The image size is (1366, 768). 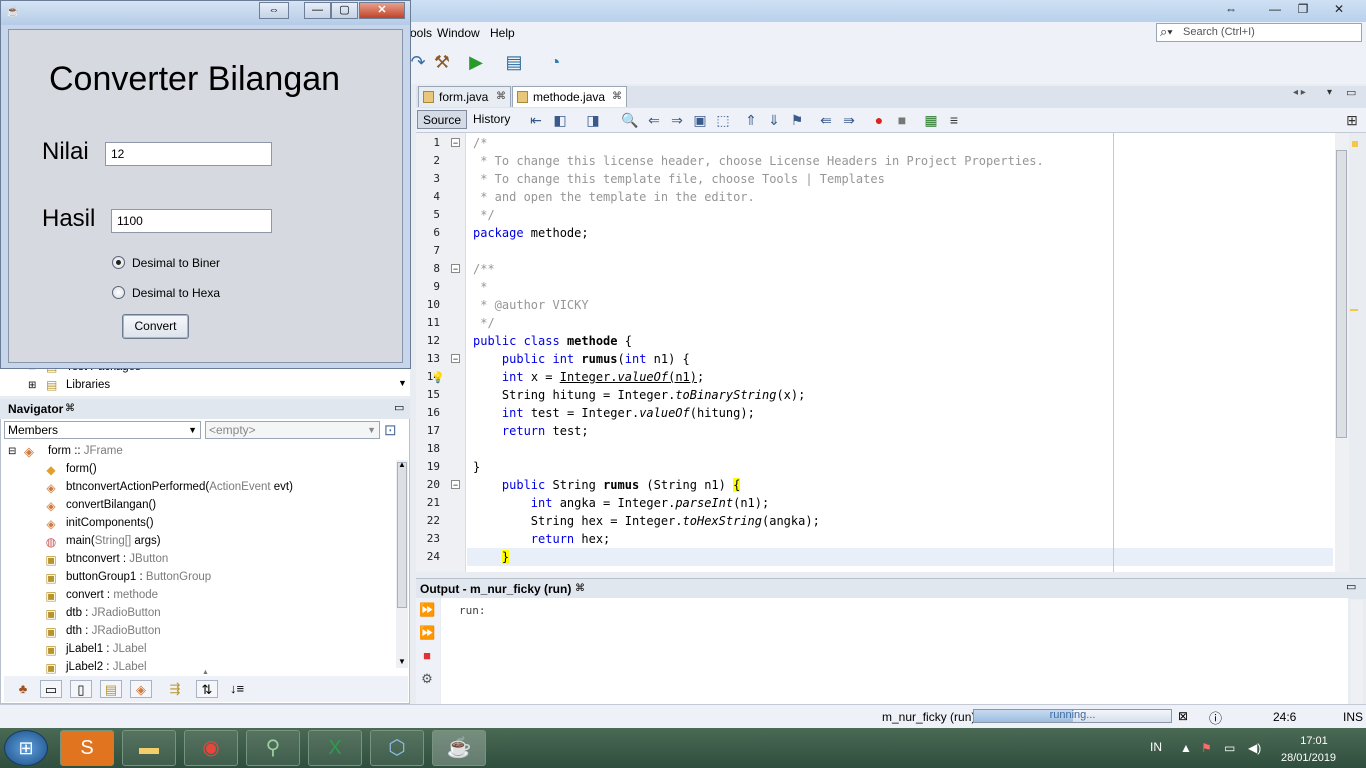 I want to click on tab-form-java: form.java ⌘, so click(x=464, y=96).